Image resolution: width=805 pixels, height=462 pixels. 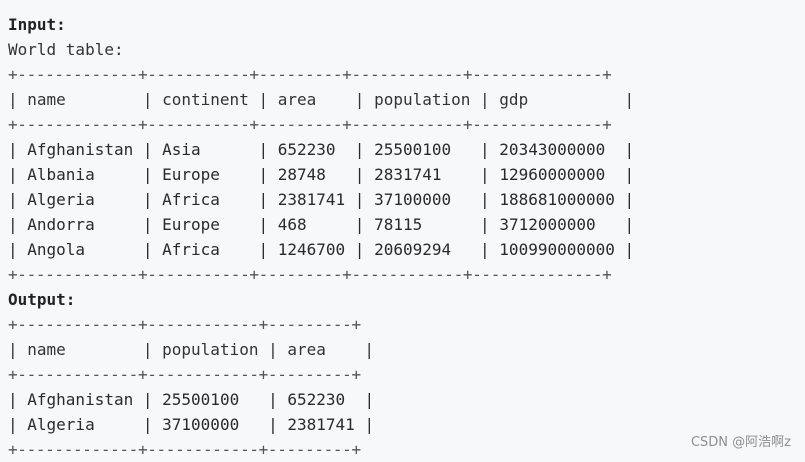 What do you see at coordinates (514, 99) in the screenshot?
I see `column-header: gdp` at bounding box center [514, 99].